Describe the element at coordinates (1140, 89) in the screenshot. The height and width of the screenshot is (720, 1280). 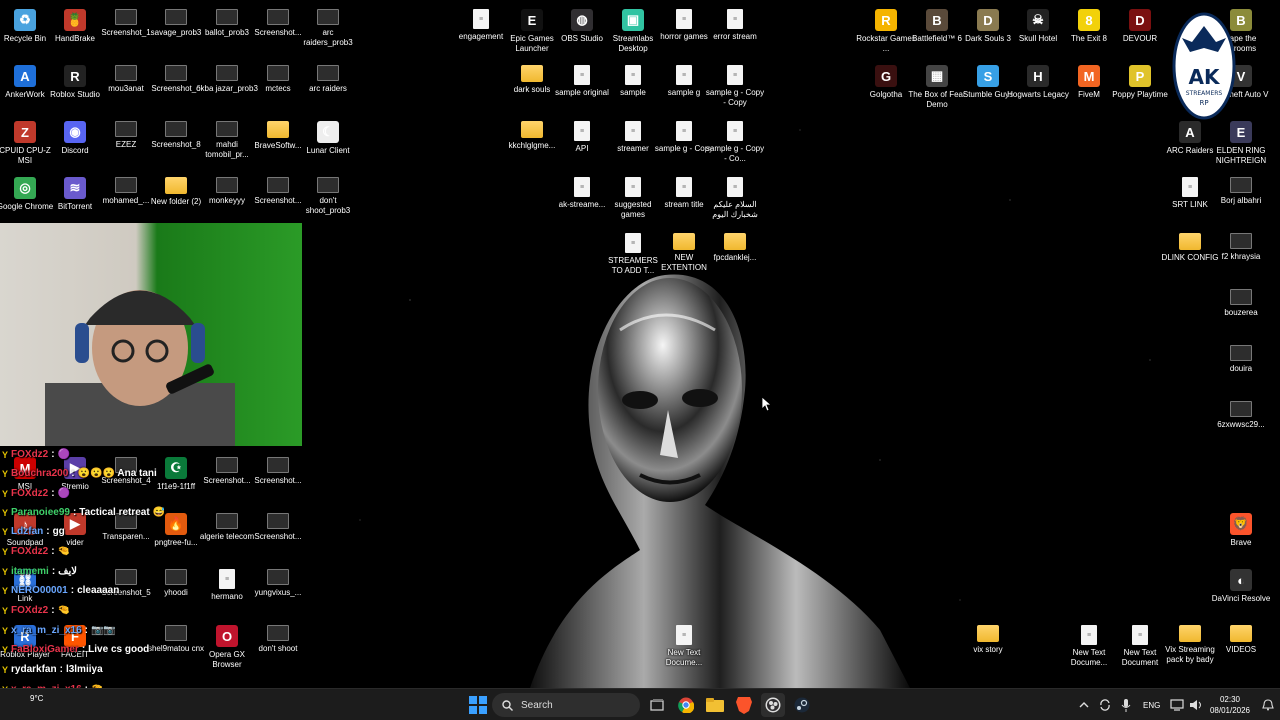
I see `desktop-icon-poppy: P Poppy Playtime` at that location.